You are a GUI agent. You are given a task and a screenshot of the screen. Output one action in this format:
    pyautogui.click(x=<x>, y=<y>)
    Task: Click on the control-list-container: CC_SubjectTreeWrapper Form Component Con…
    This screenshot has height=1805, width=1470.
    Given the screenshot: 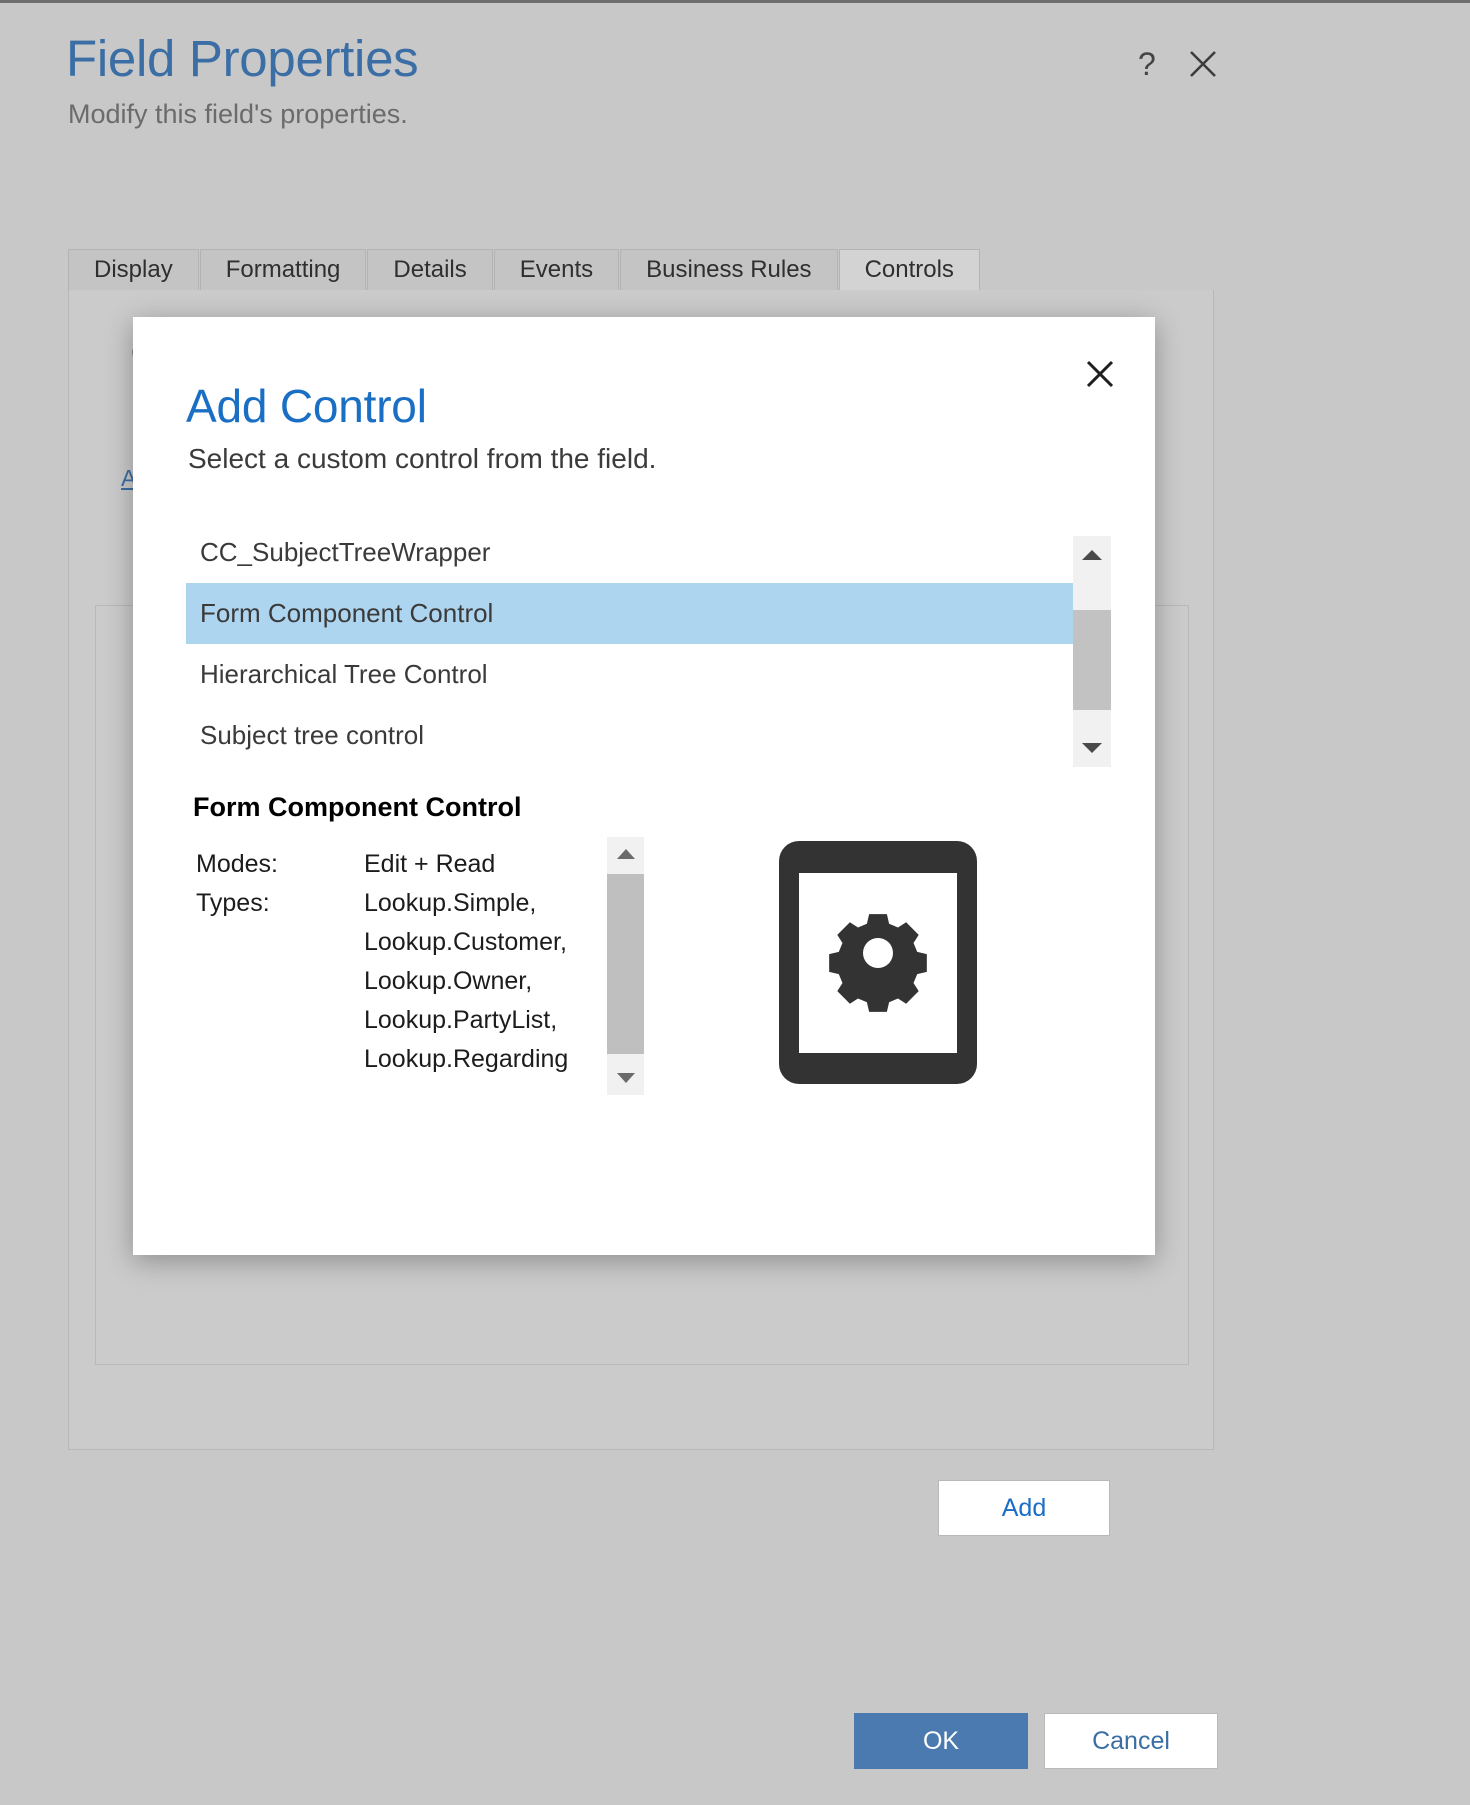 What is the action you would take?
    pyautogui.click(x=648, y=644)
    